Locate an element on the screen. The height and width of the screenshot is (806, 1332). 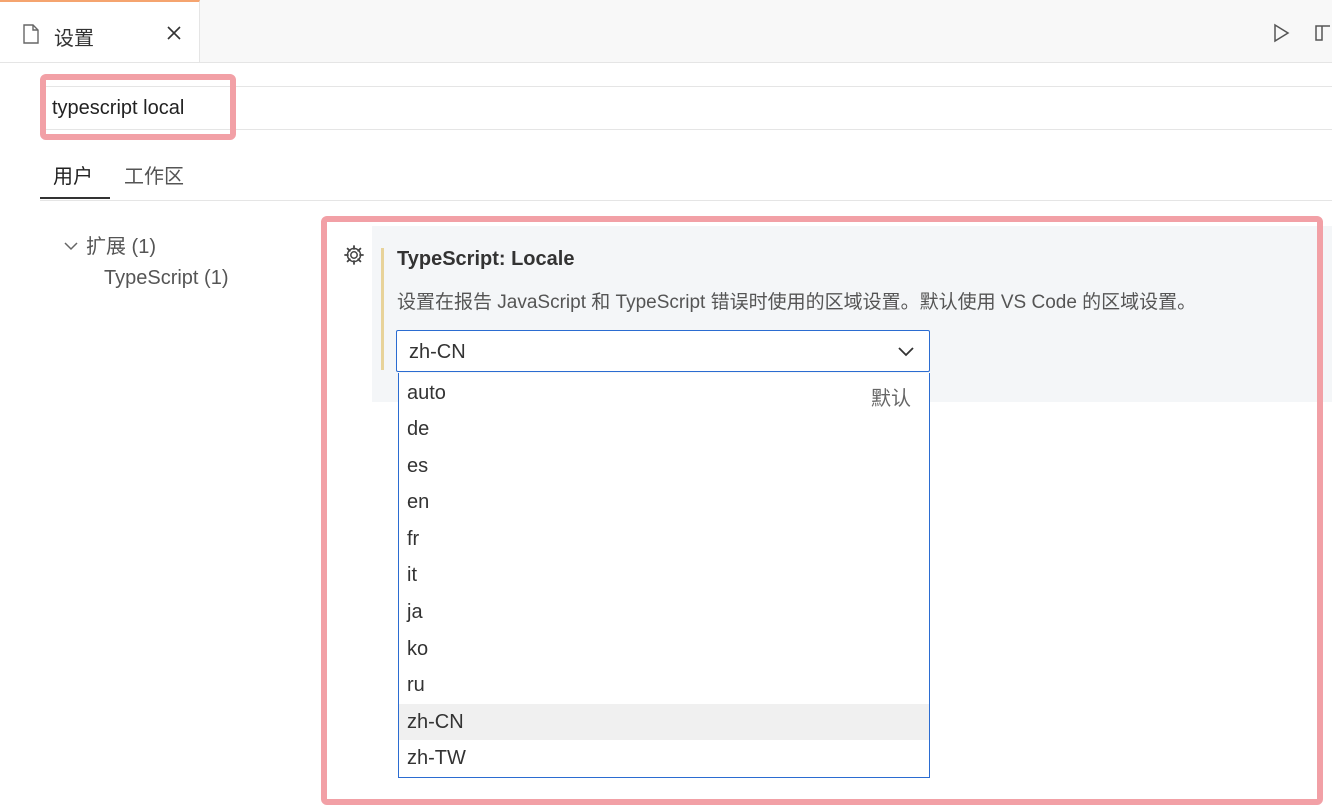
editor-tab-bar: 设置 is located at coordinates (666, 31).